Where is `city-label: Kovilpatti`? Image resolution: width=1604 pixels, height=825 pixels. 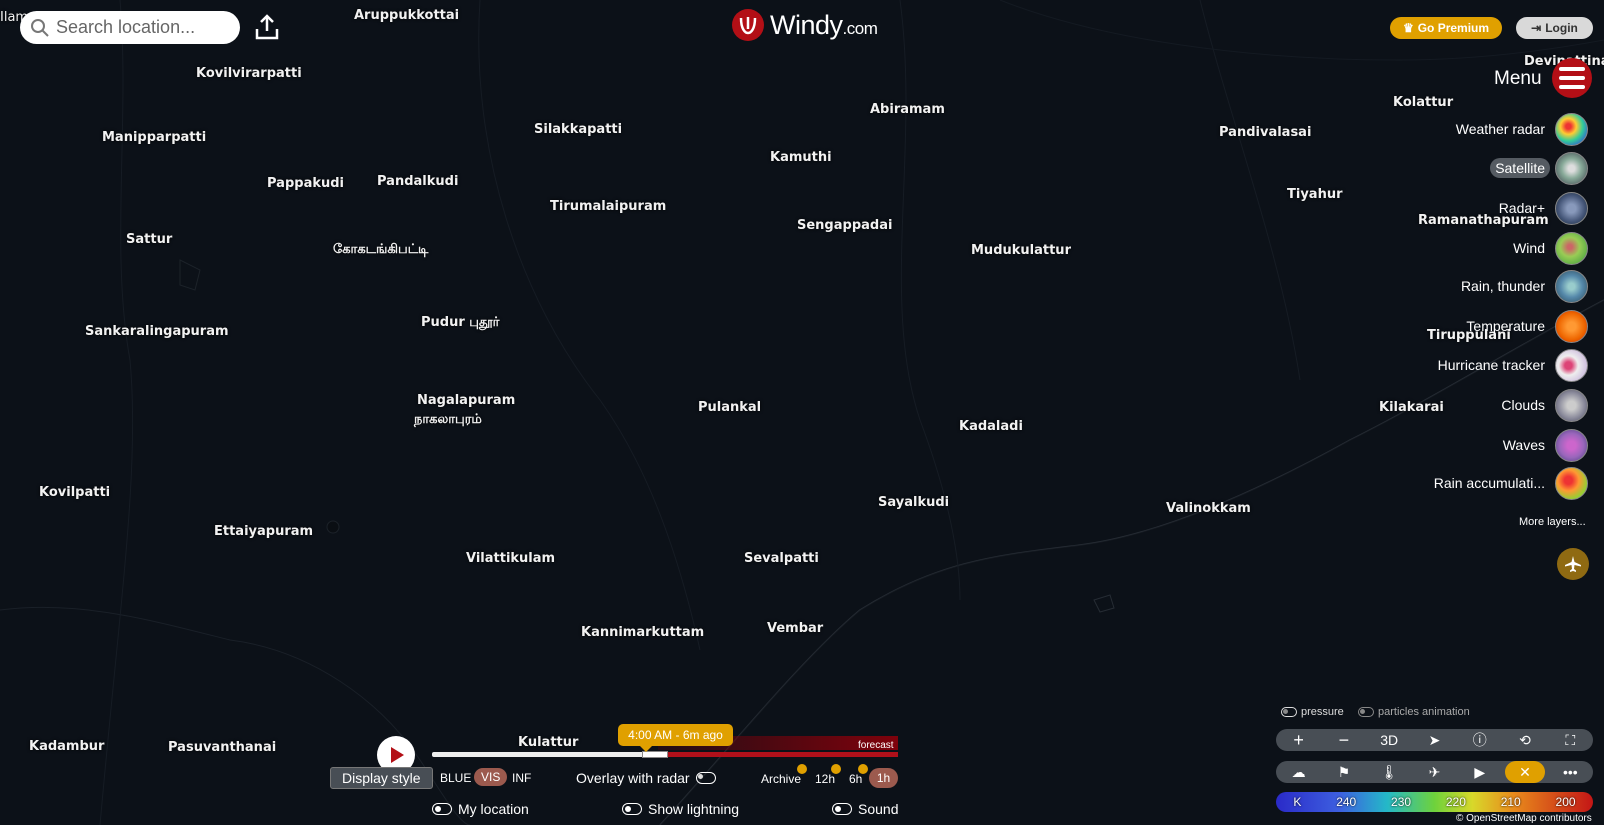
city-label: Kovilpatti is located at coordinates (75, 492).